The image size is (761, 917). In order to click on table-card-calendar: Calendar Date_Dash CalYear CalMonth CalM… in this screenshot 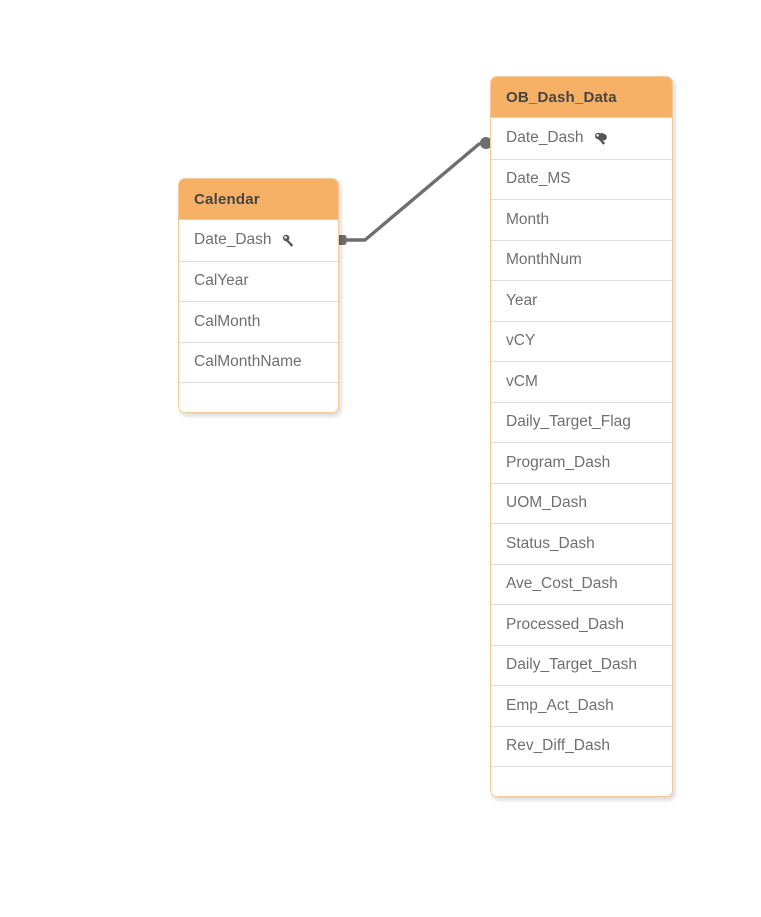, I will do `click(258, 295)`.